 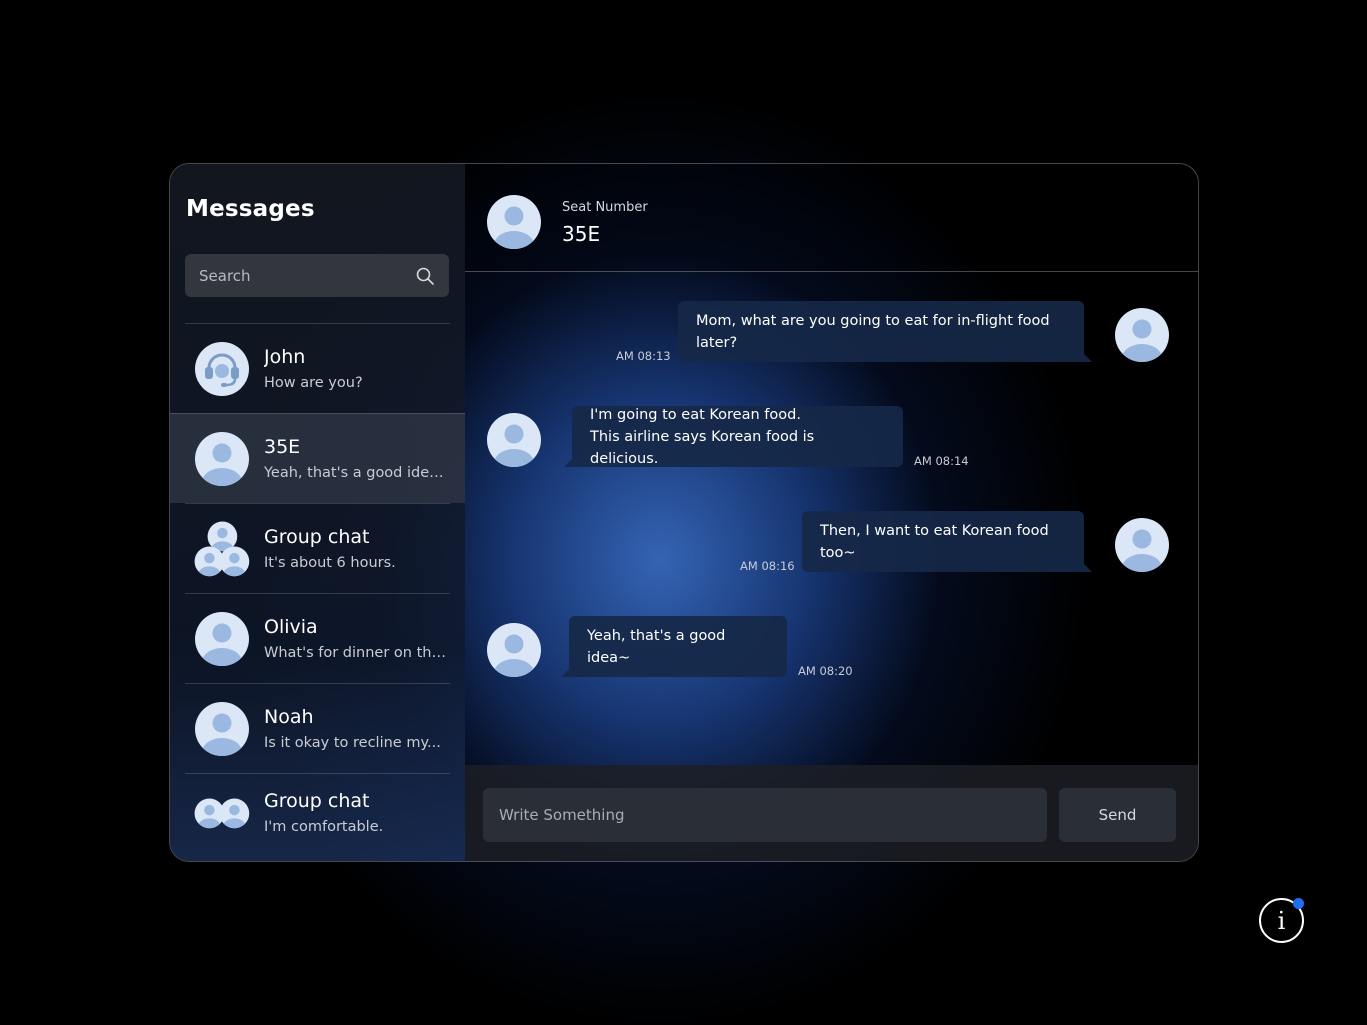 I want to click on headset-avatar-icon, so click(x=222, y=369).